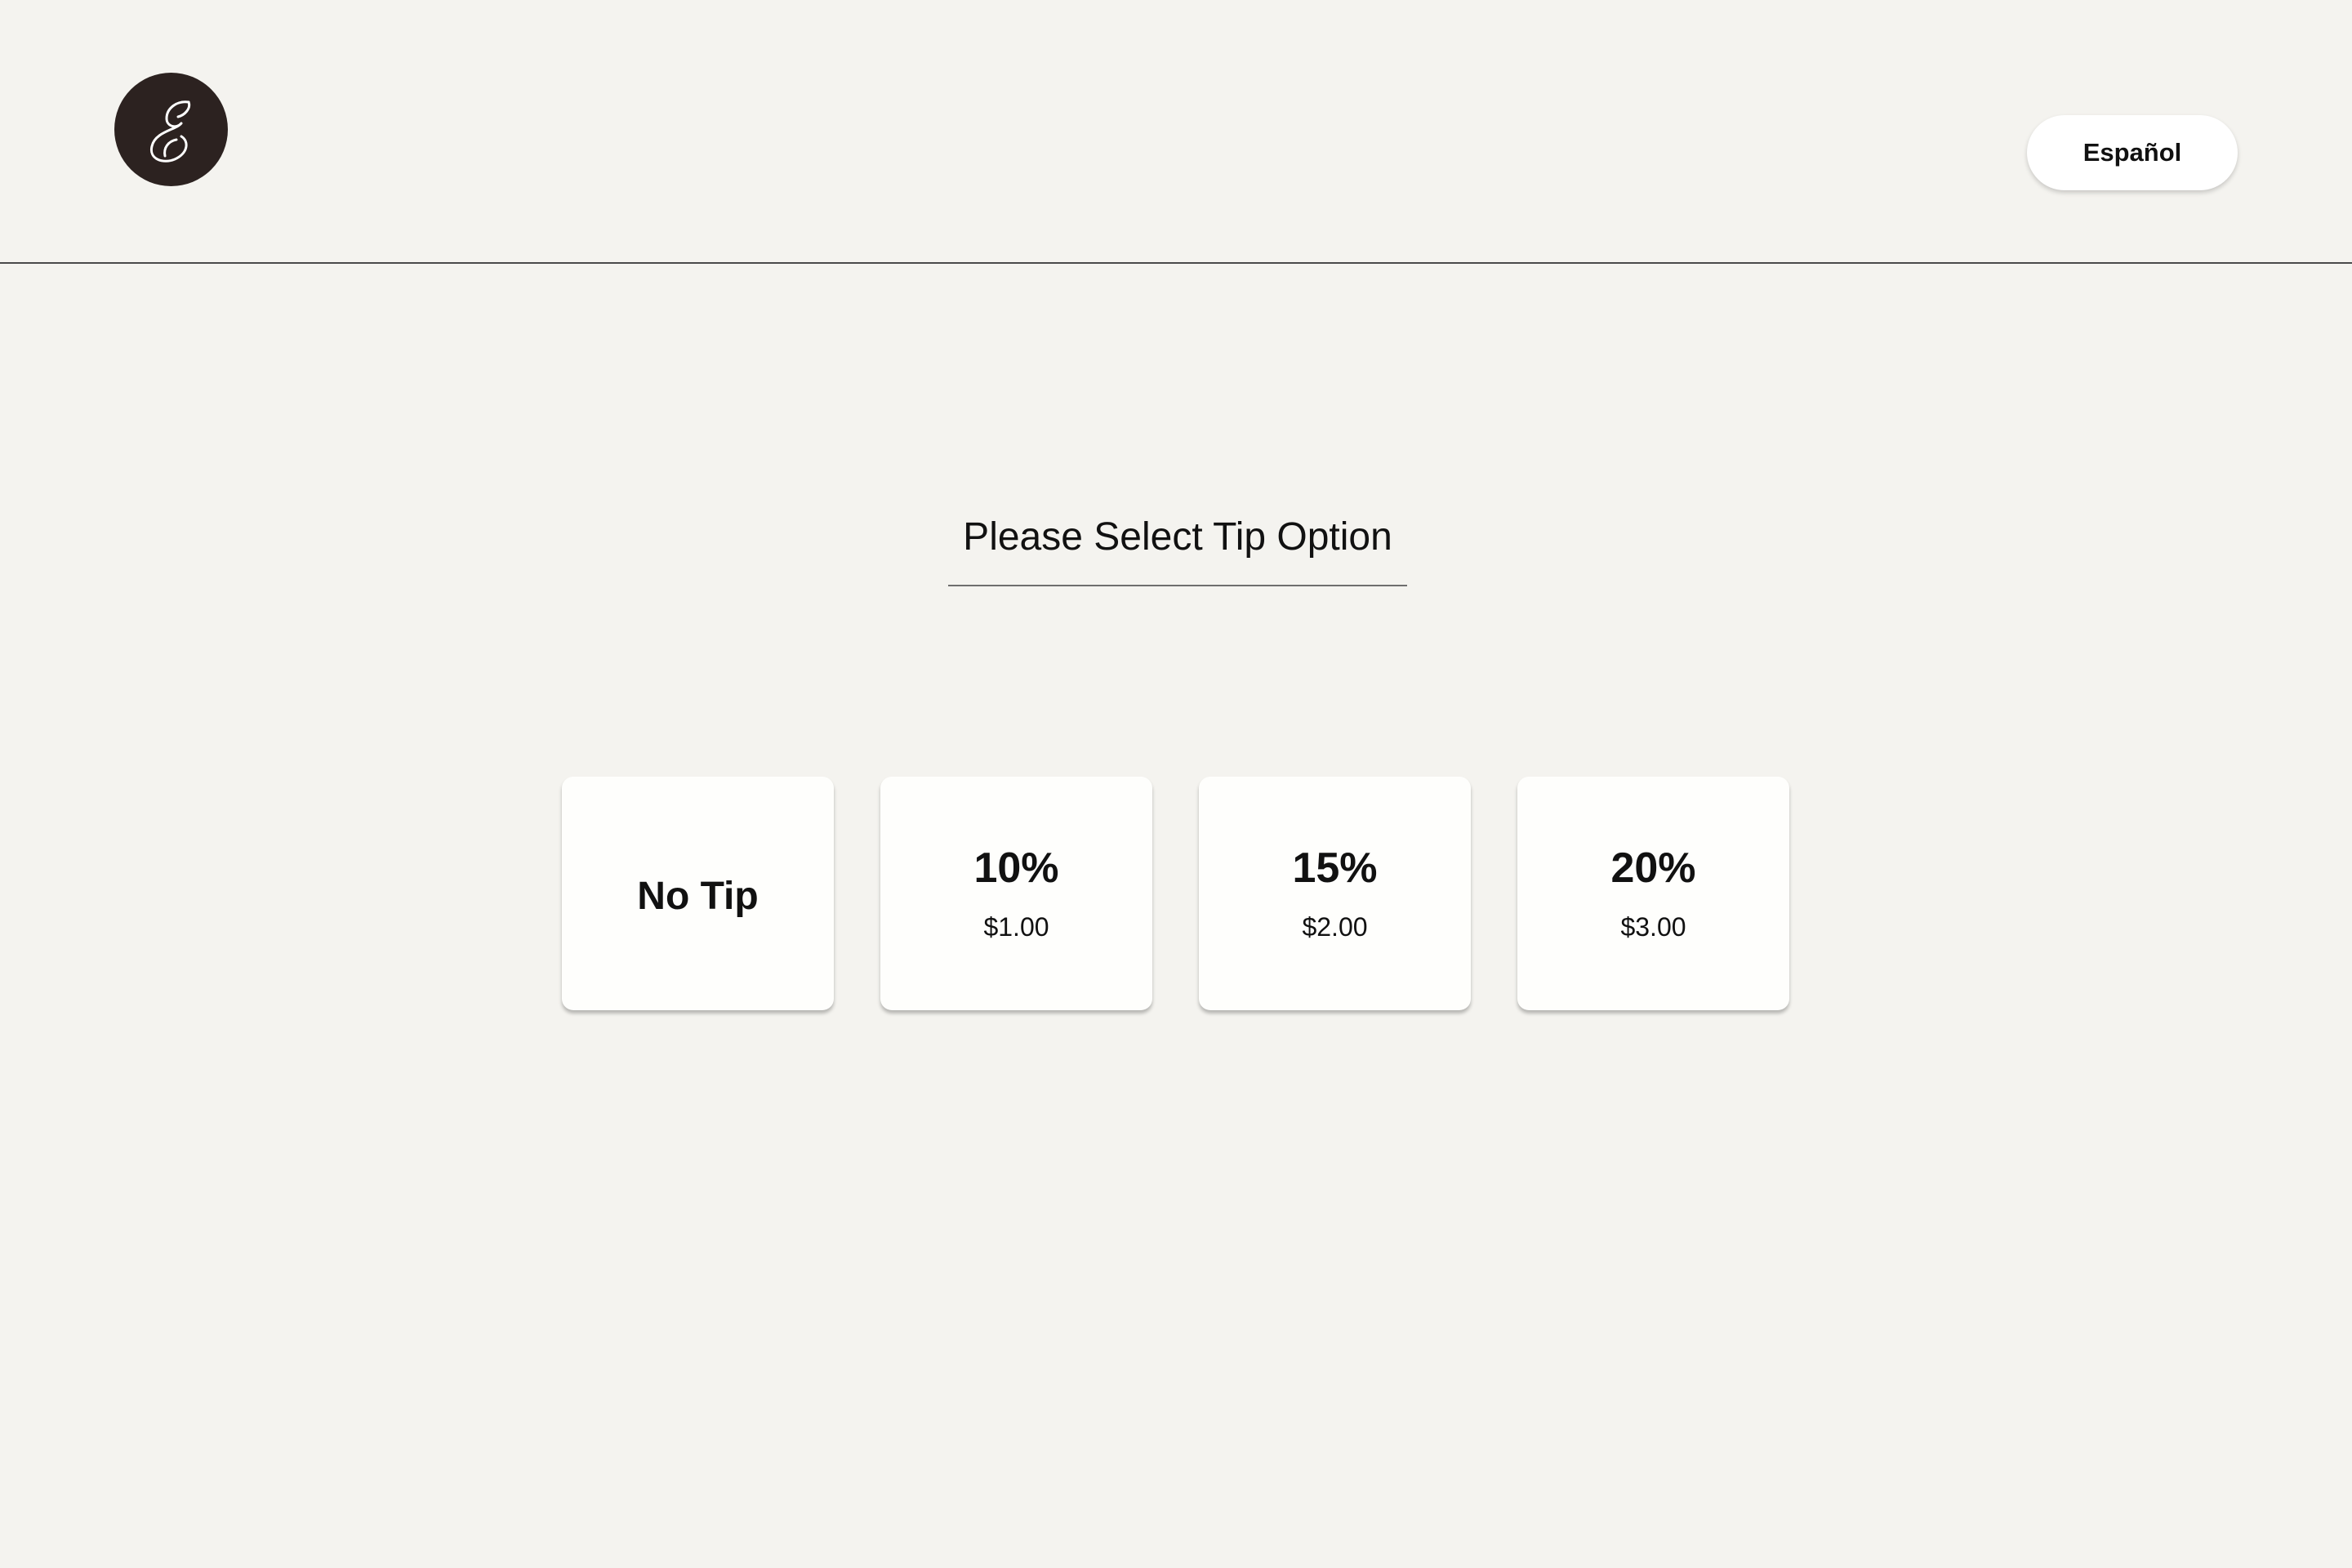 The height and width of the screenshot is (1568, 2352). What do you see at coordinates (1175, 893) in the screenshot?
I see `tip-options: No Tip 10% $1.00 15% $2.00 20% $3.00` at bounding box center [1175, 893].